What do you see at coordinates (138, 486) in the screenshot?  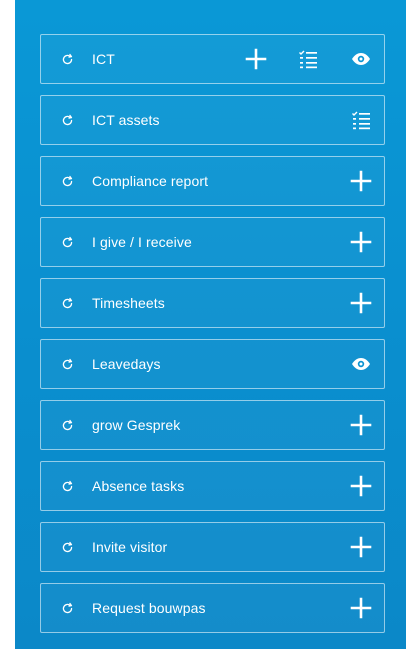 I see `flow-tile-label: Absence tasks` at bounding box center [138, 486].